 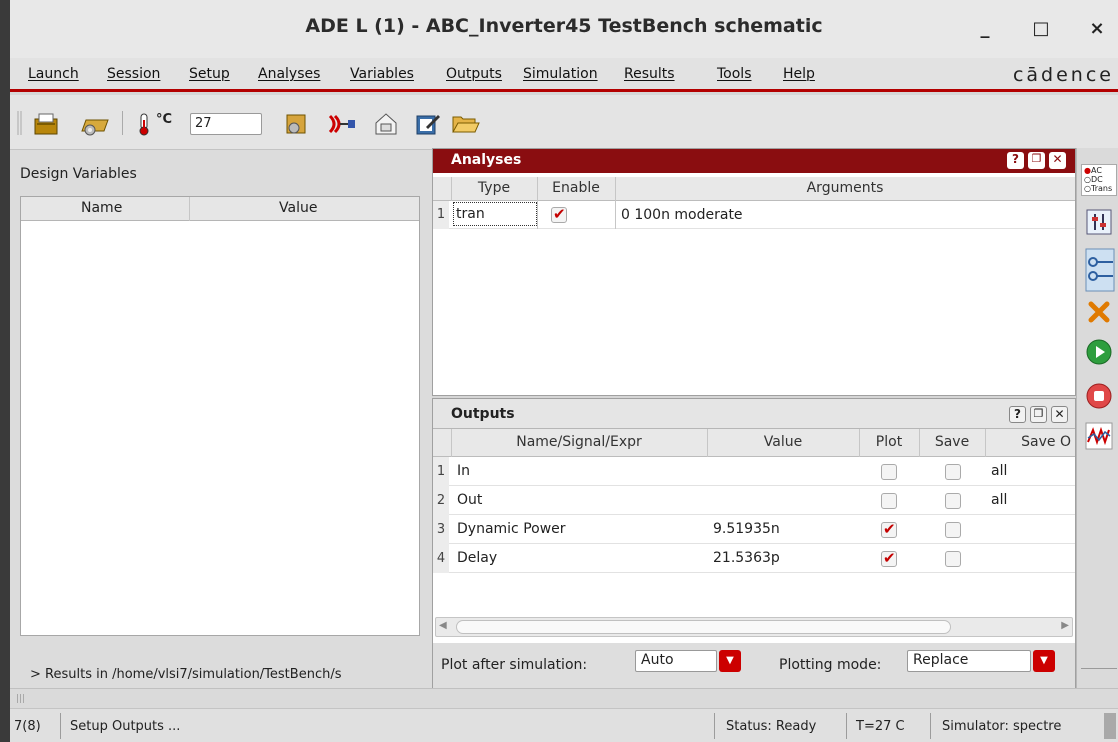 What do you see at coordinates (1030, 442) in the screenshot?
I see `column-header-save-options: Save O` at bounding box center [1030, 442].